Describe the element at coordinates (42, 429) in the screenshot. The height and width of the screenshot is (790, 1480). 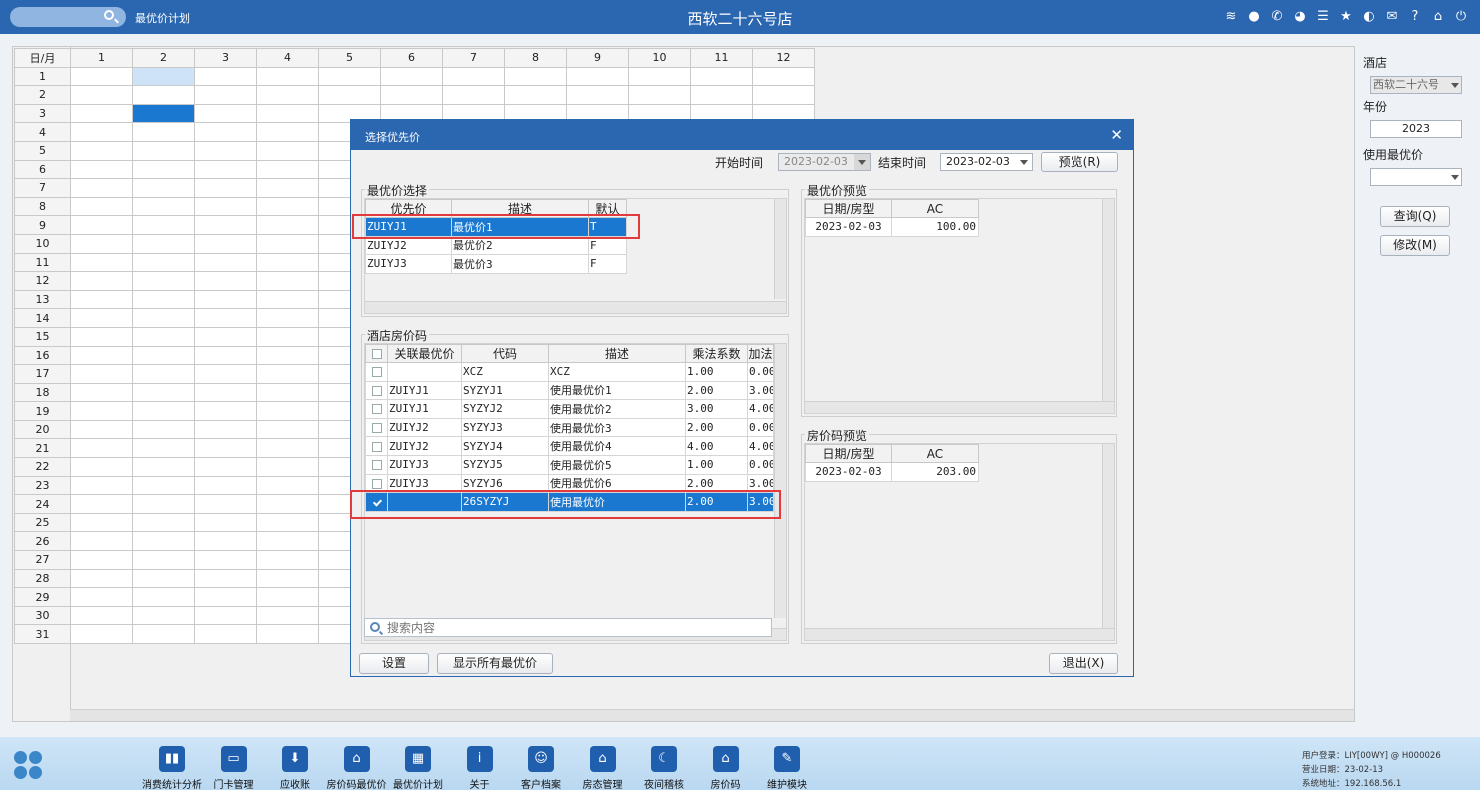
I see `day-header: 20` at that location.